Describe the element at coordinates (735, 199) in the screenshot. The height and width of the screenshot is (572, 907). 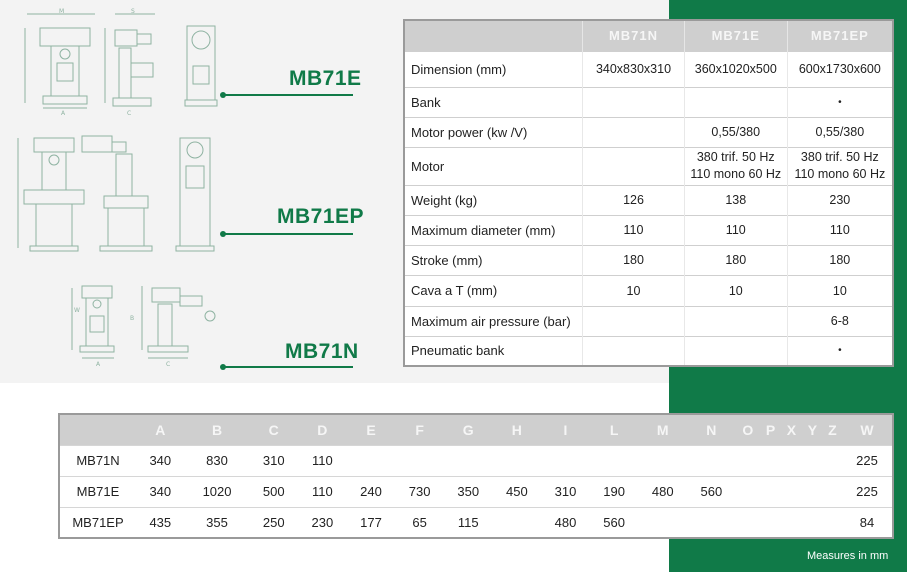
I see `spec-cell: 138` at that location.